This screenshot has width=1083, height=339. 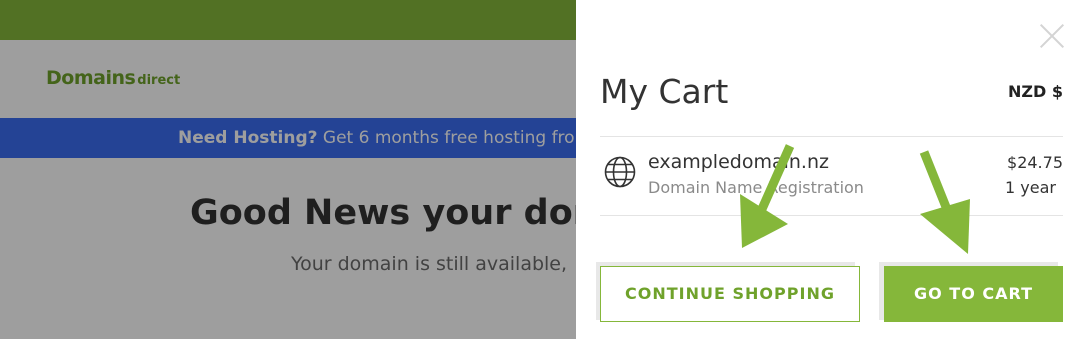 What do you see at coordinates (973, 294) in the screenshot?
I see `go-to-cart-button: GO TO CART` at bounding box center [973, 294].